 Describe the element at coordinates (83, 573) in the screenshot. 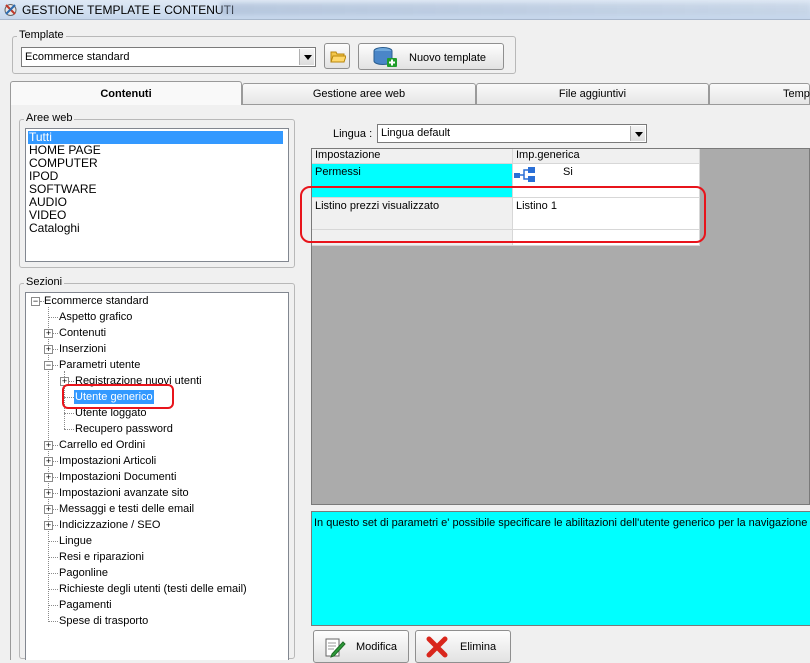

I see `tree-node: Pagonline` at that location.